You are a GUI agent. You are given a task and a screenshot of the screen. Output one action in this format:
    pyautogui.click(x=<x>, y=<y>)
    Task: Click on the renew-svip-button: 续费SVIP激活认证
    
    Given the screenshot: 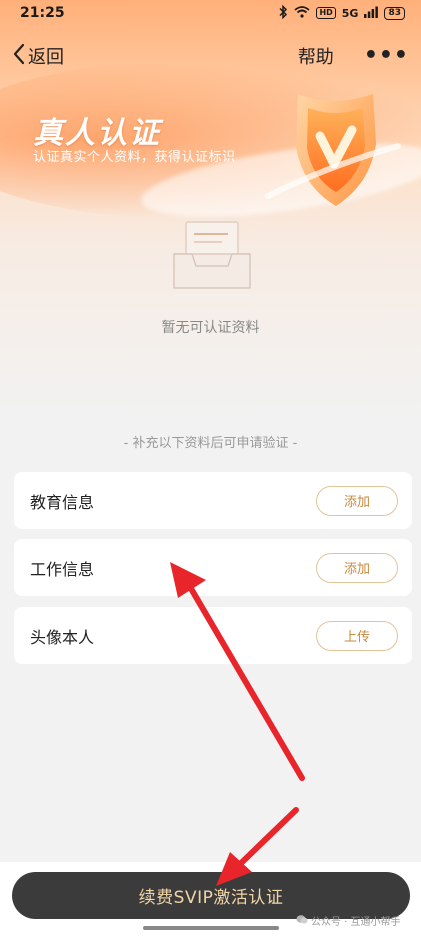 What is the action you would take?
    pyautogui.click(x=211, y=895)
    